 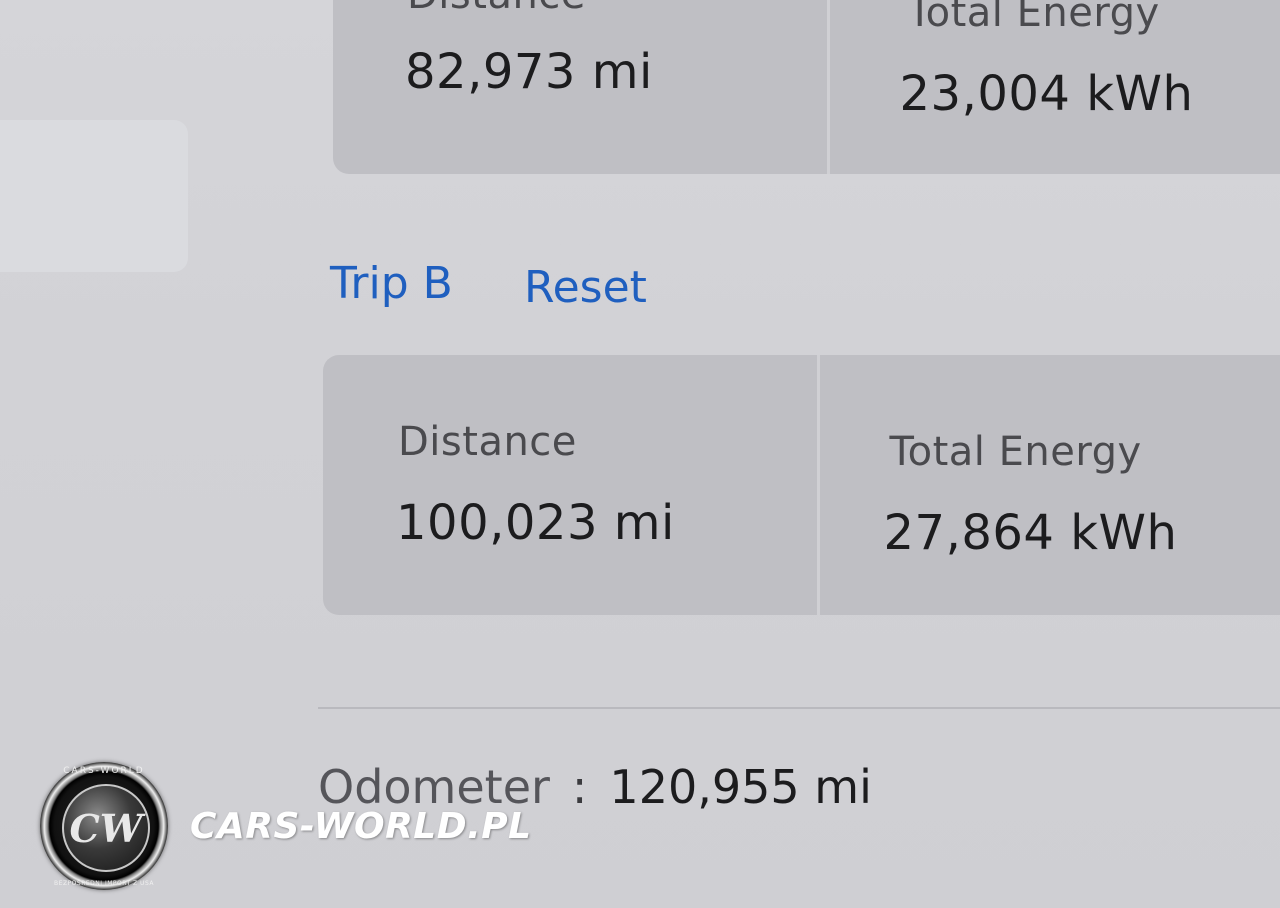 I want to click on trip-a-energy-label: Total Energy, so click(x=1033, y=18).